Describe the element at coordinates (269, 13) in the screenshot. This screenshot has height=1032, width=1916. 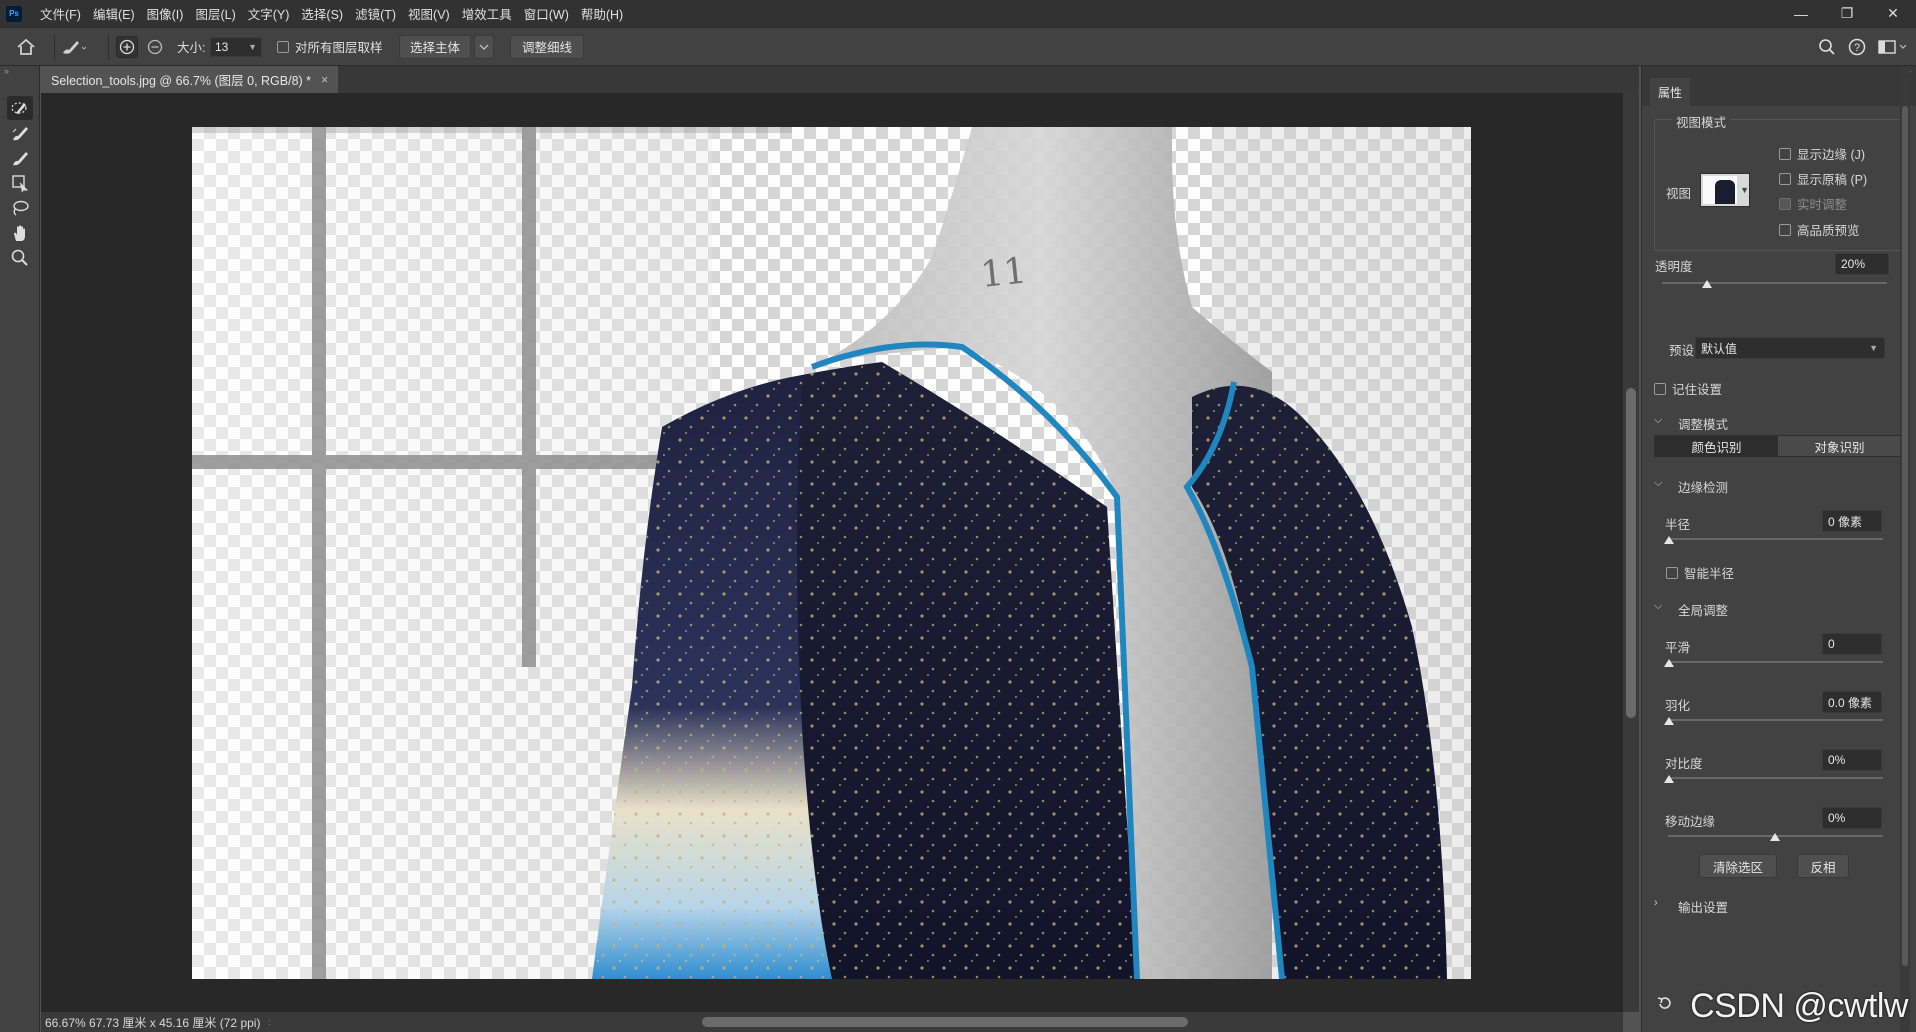
I see `menu-type: 文字(Y)` at that location.